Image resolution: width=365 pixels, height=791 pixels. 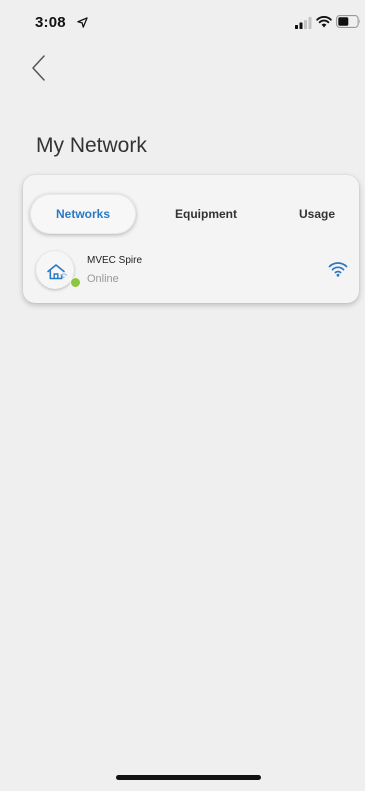 I want to click on home-indicator, so click(x=188, y=777).